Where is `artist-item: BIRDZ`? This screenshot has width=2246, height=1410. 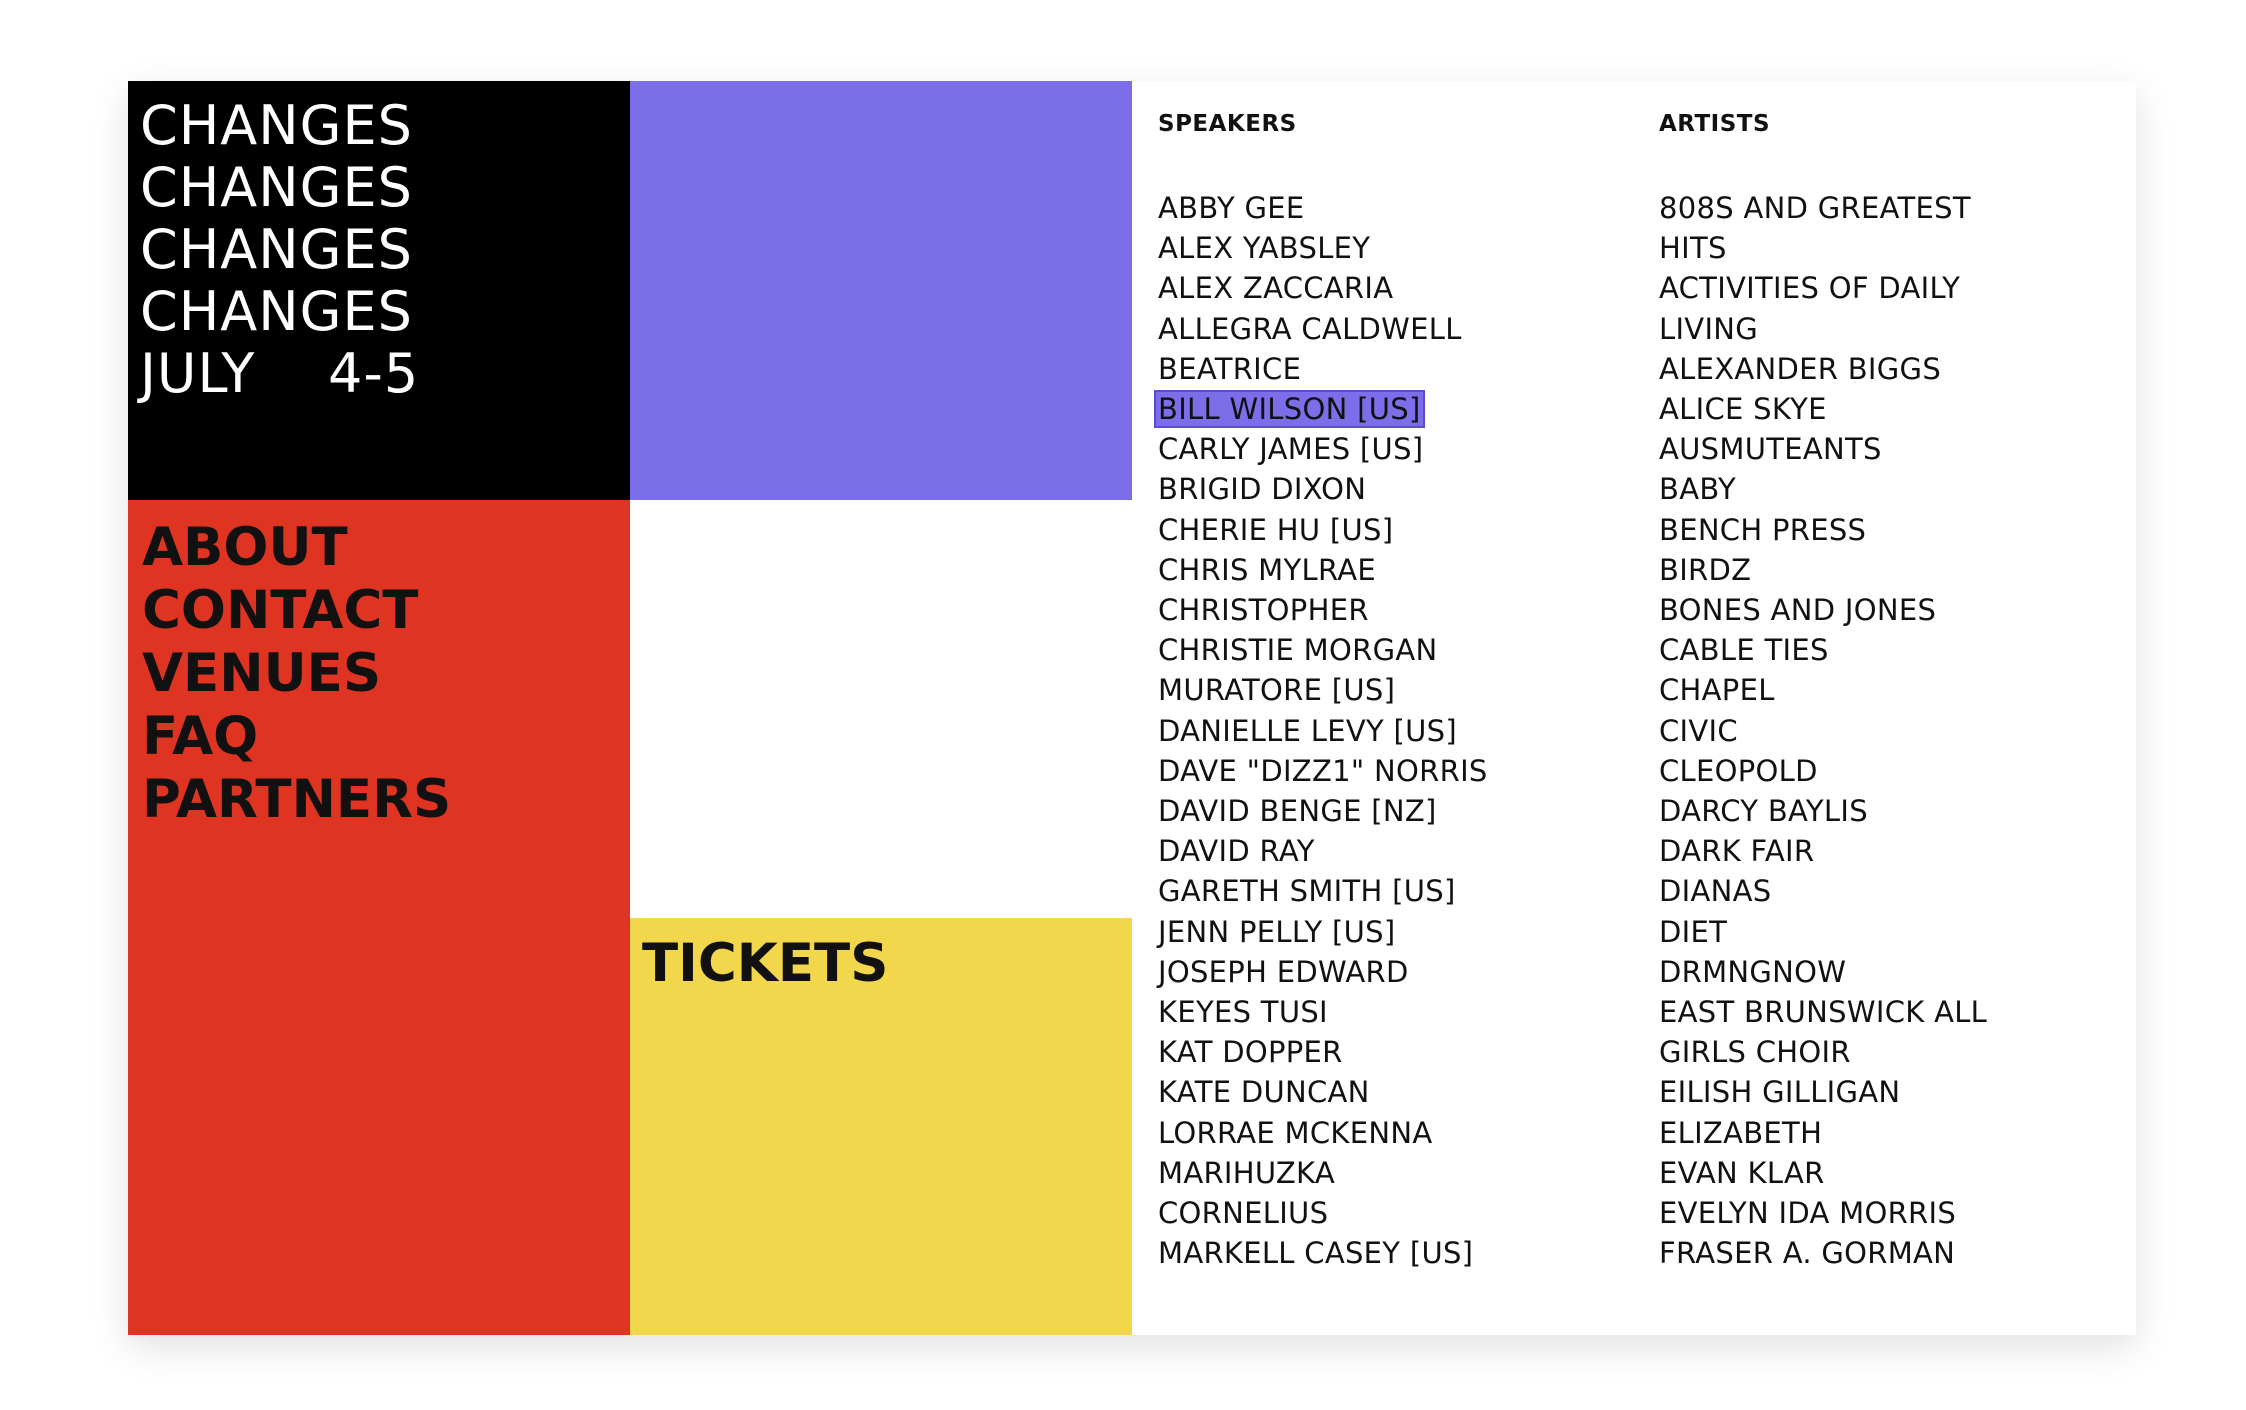
artist-item: BIRDZ is located at coordinates (1823, 570).